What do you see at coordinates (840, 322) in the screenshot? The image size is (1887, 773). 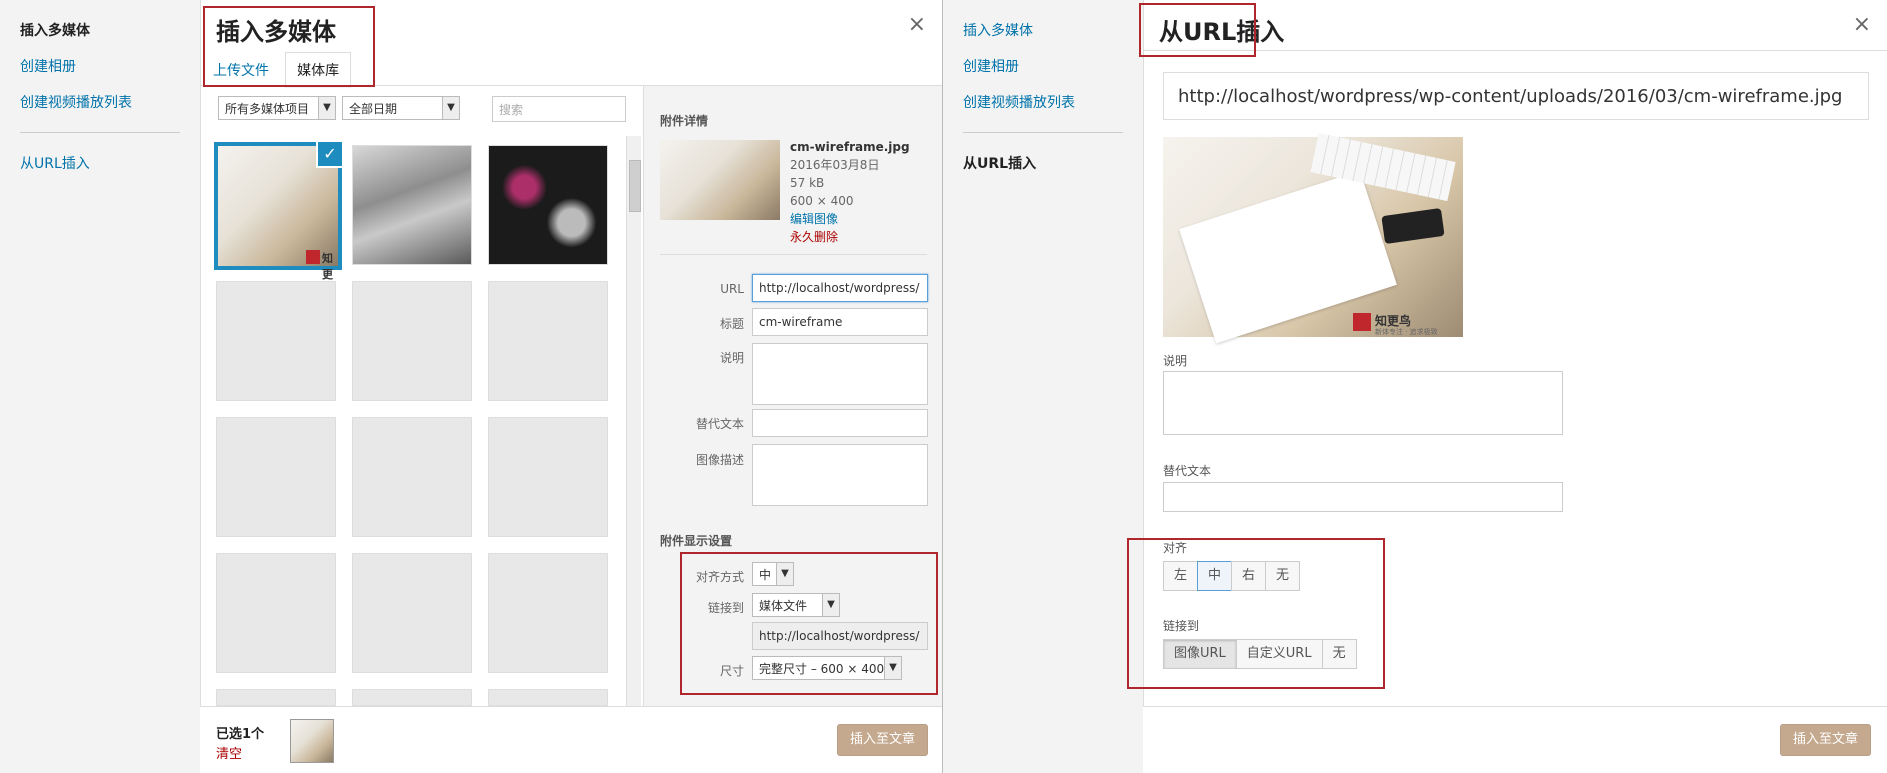 I see `attachment-title-field: cm-wireframe` at bounding box center [840, 322].